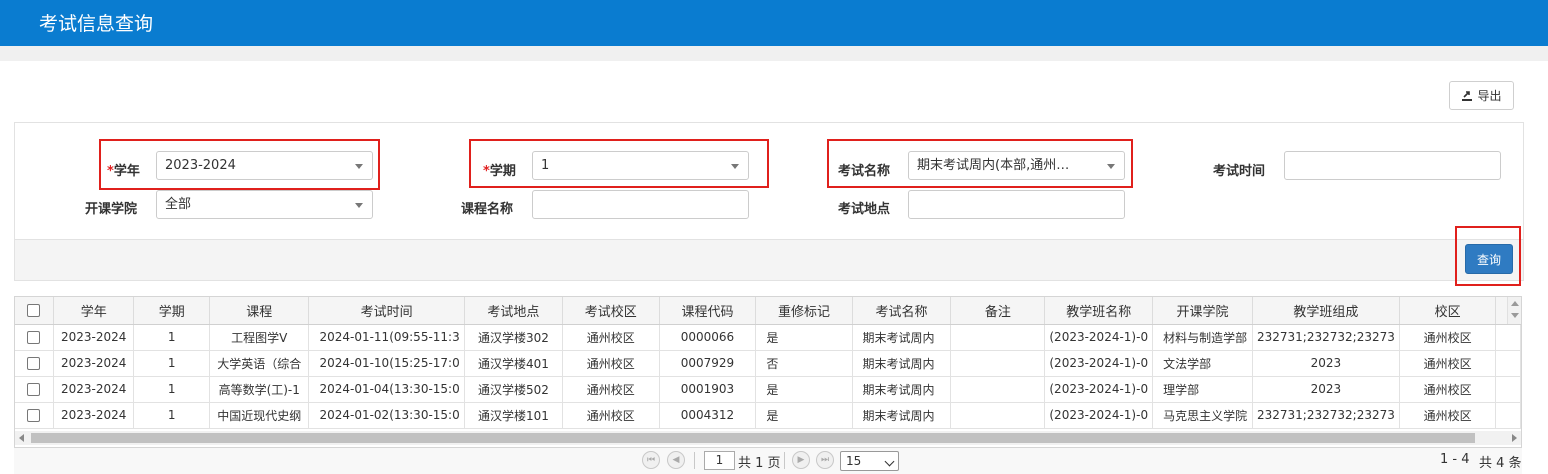 The width and height of the screenshot is (1548, 474). I want to click on table-cell: 中国近现代史纲, so click(259, 415).